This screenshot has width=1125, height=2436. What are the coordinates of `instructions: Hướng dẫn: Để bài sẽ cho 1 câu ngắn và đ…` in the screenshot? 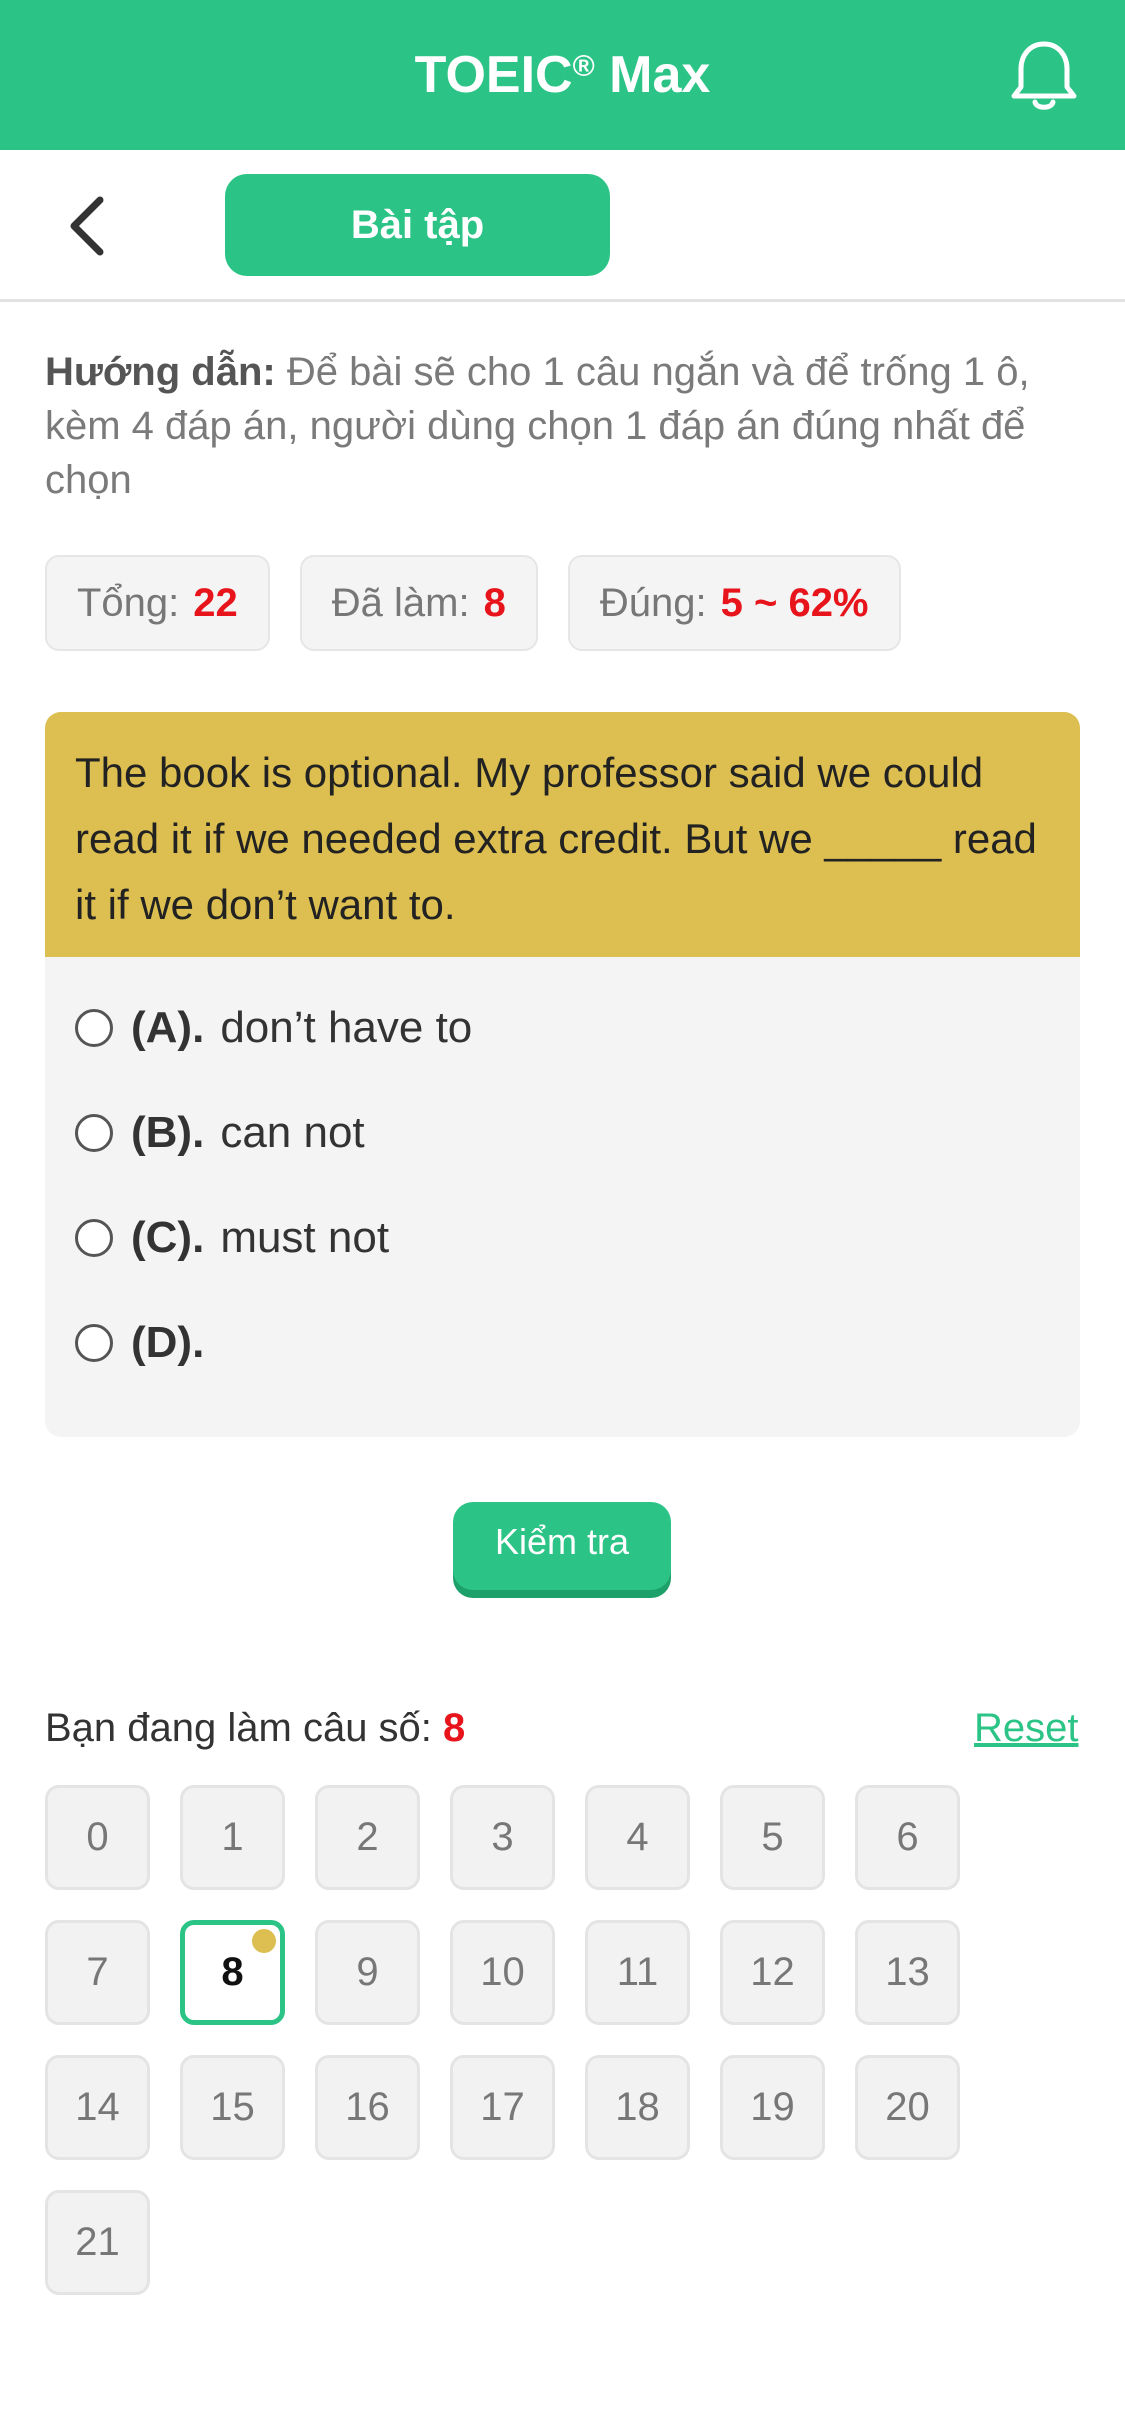 It's located at (565, 426).